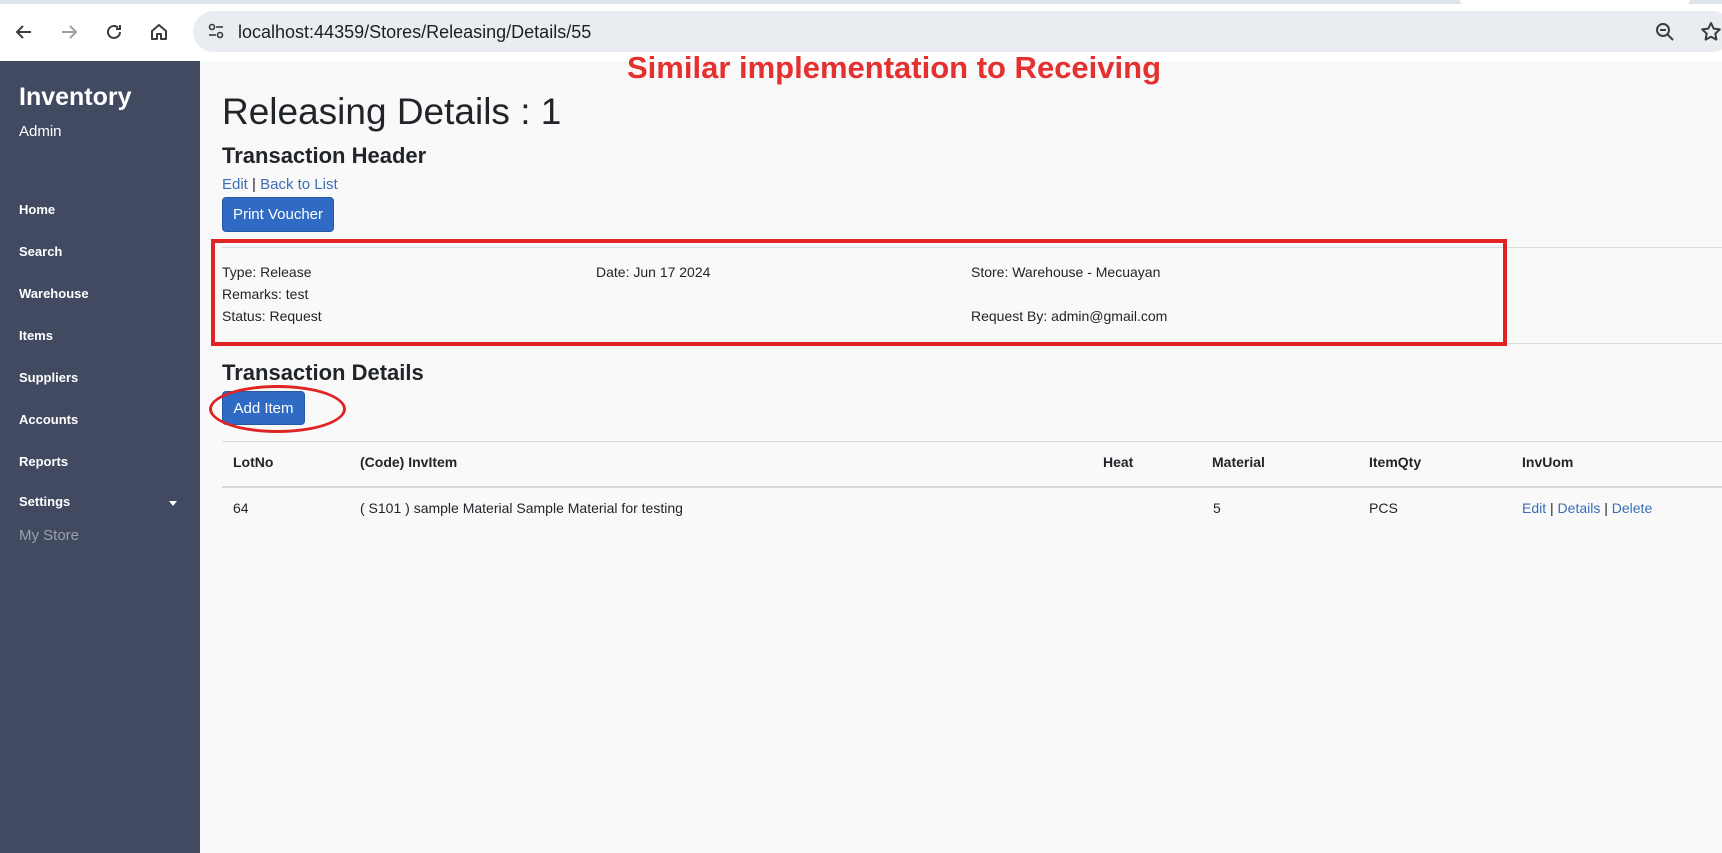  I want to click on sidebar-item-search: Search, so click(40, 251).